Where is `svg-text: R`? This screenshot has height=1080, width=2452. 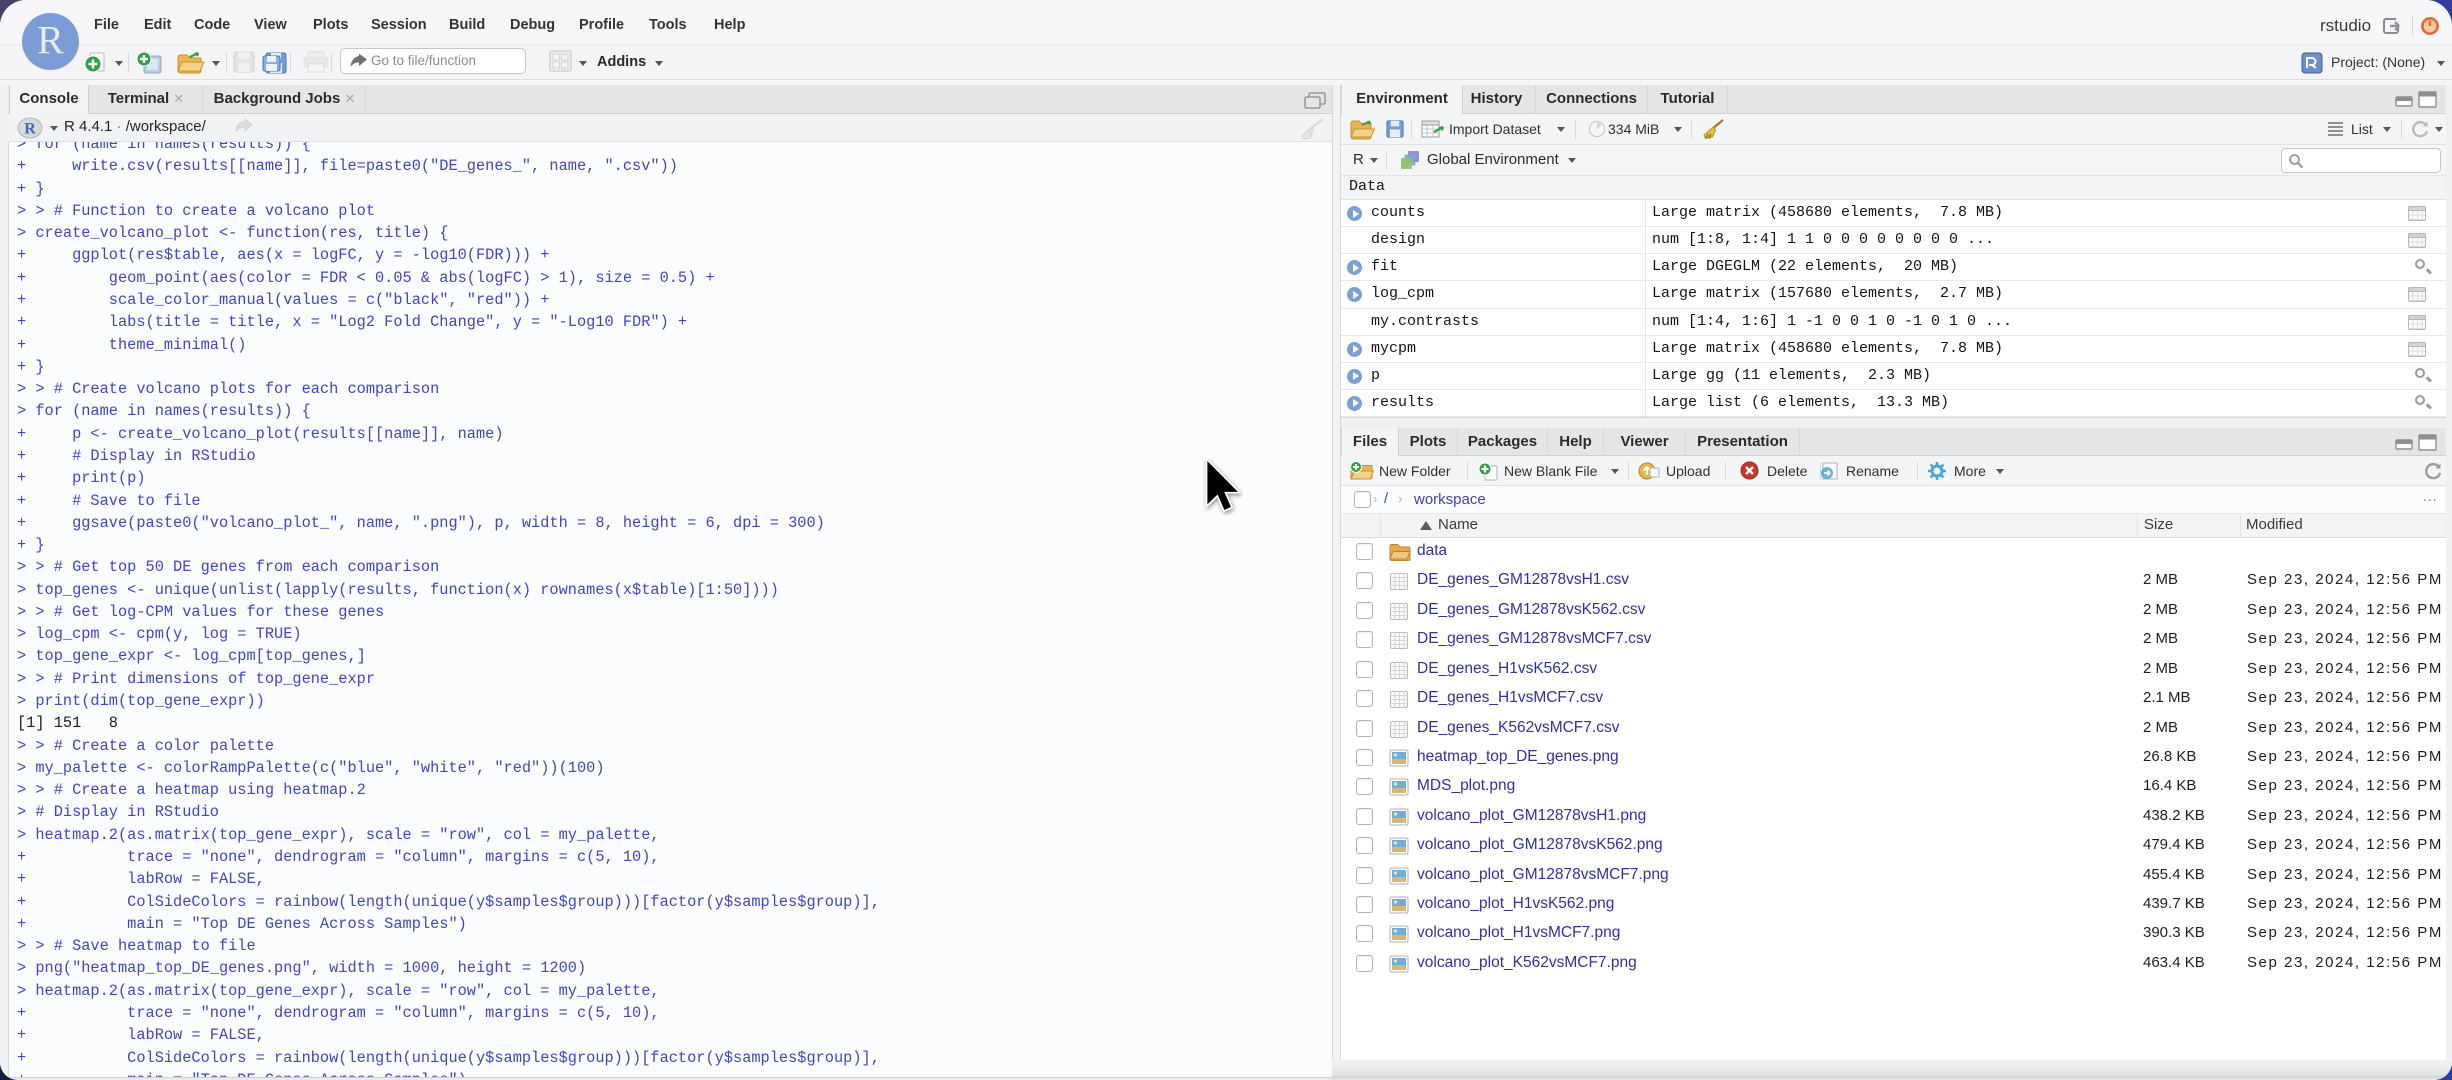 svg-text: R is located at coordinates (30, 129).